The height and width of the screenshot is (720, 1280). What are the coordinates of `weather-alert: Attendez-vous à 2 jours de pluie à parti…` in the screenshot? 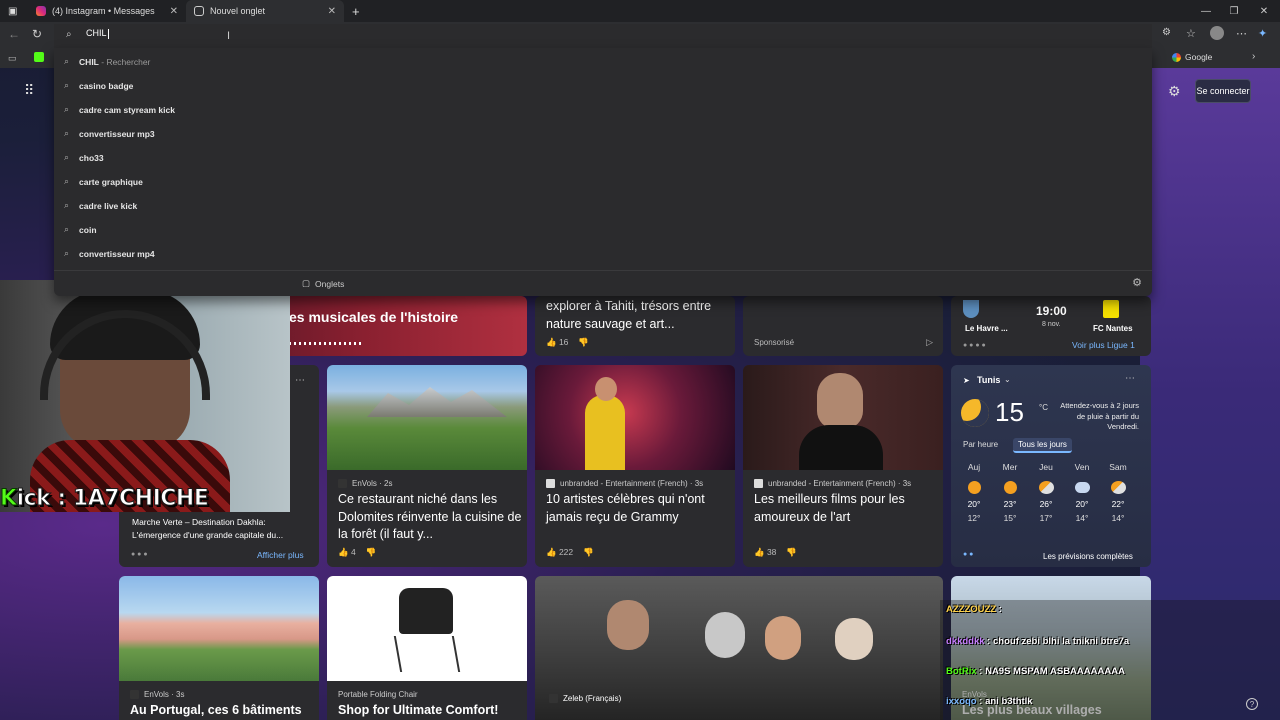 It's located at (1097, 417).